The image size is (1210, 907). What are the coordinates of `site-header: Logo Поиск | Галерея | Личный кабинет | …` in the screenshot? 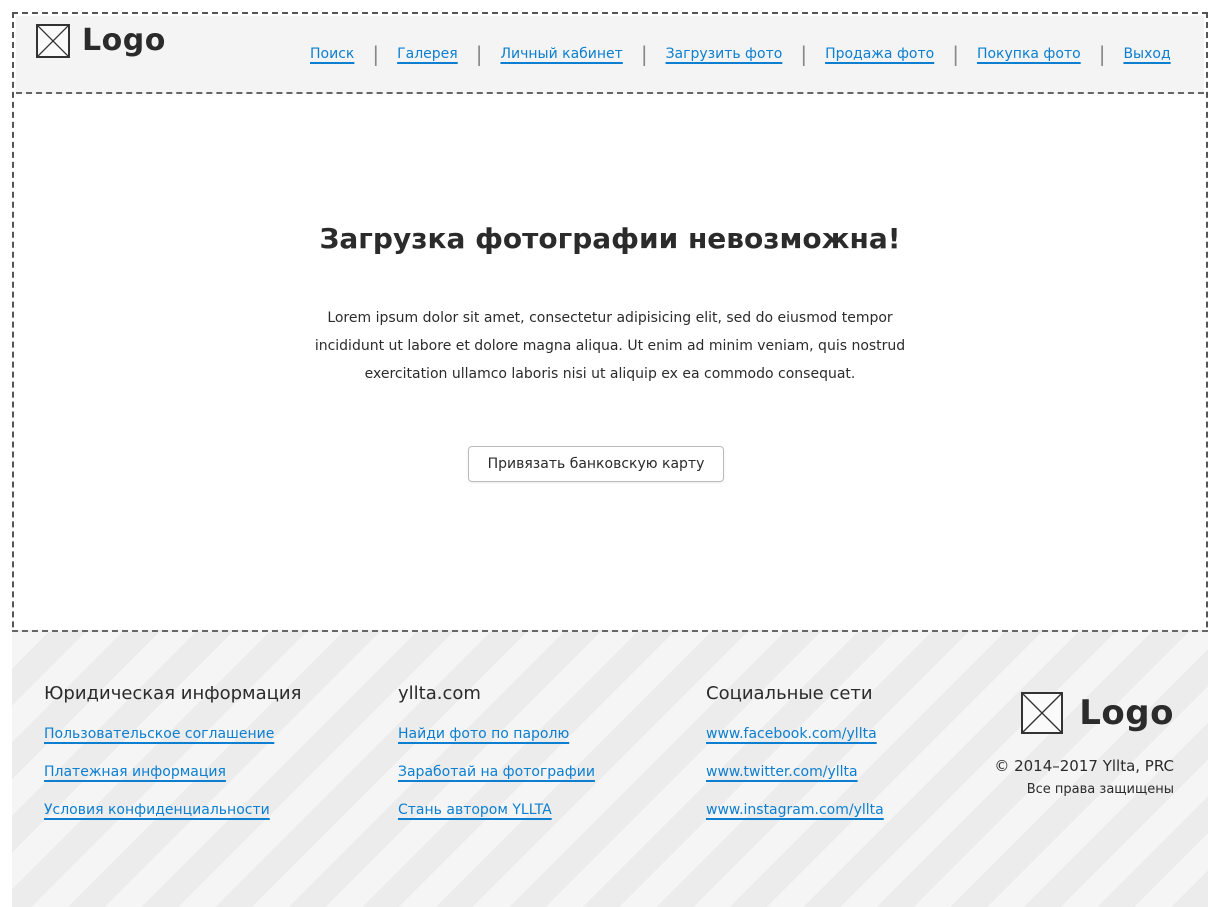 It's located at (610, 55).